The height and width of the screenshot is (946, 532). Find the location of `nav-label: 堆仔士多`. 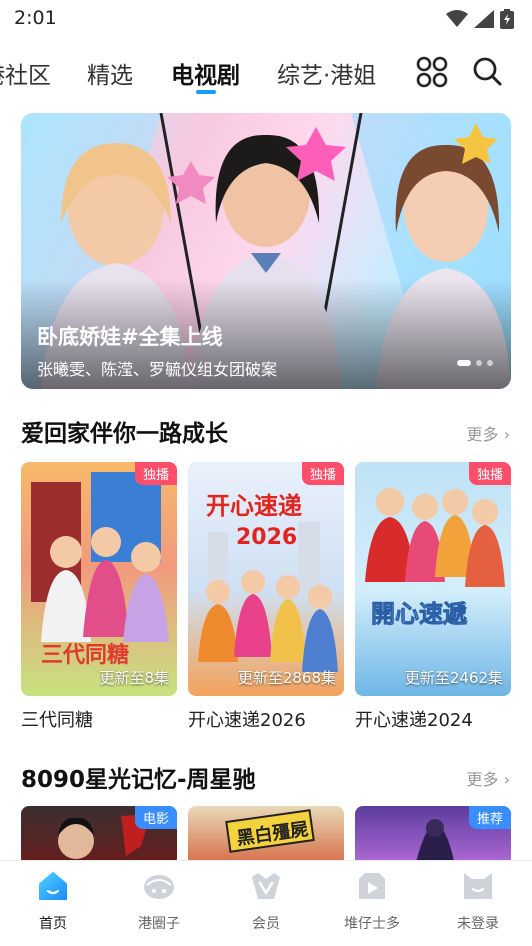

nav-label: 堆仔士多 is located at coordinates (372, 924).